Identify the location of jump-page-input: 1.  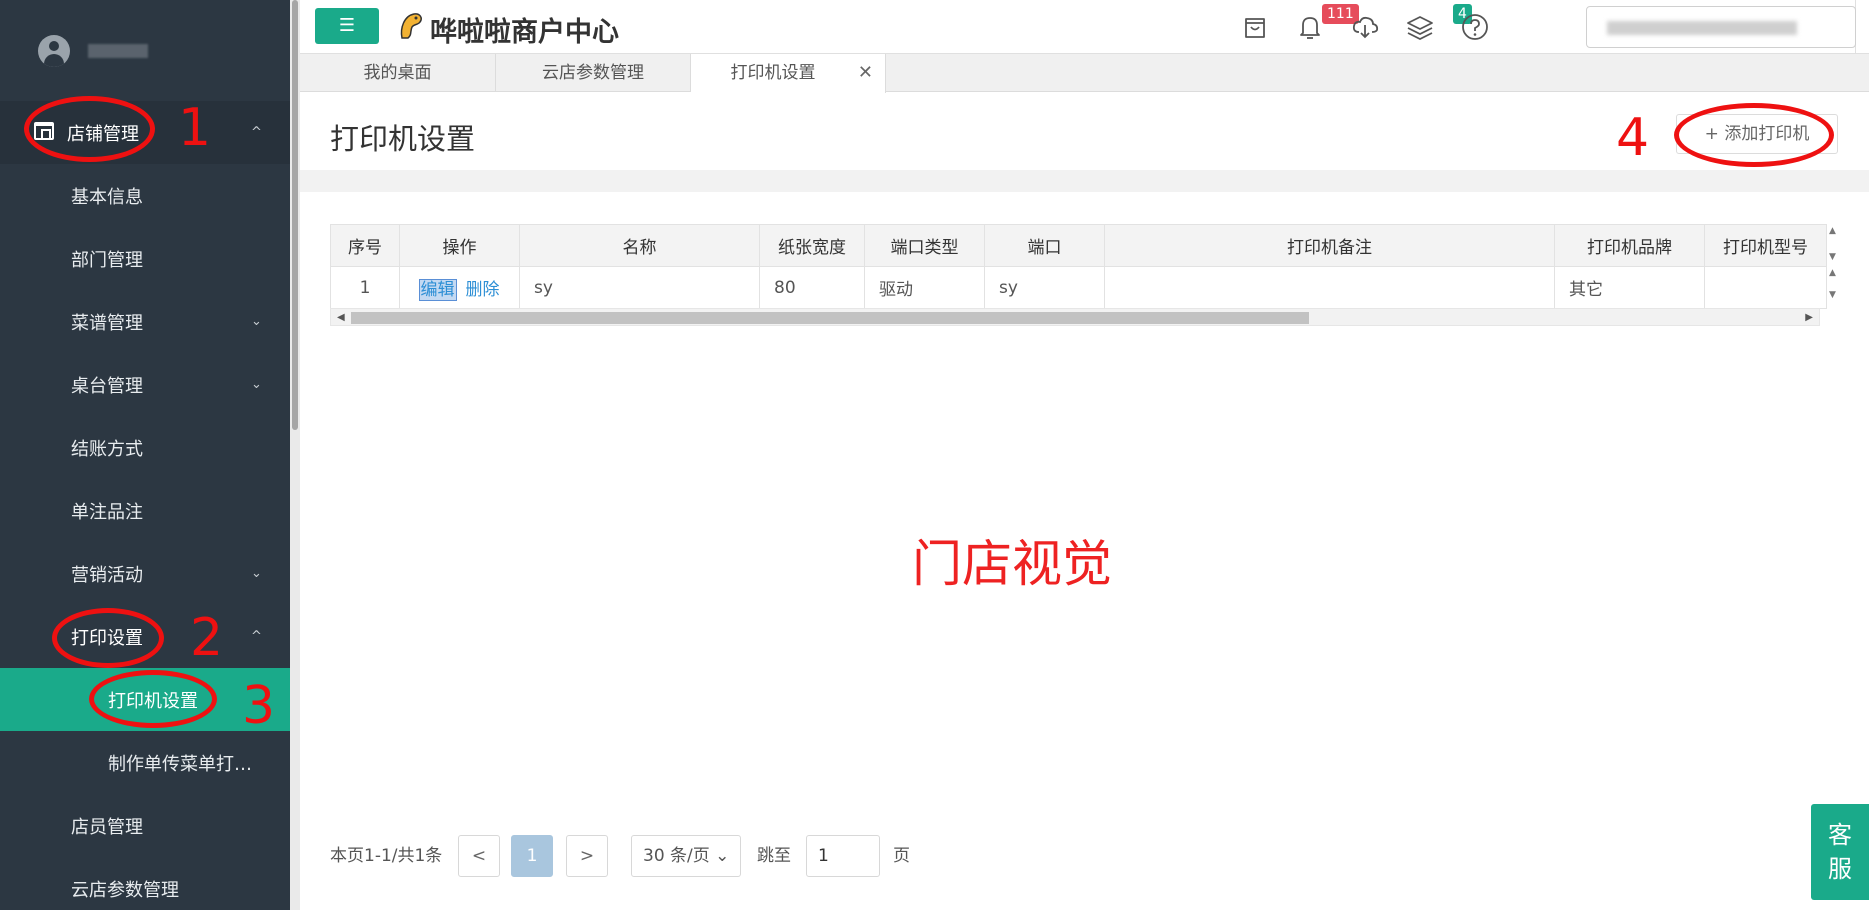
(843, 856).